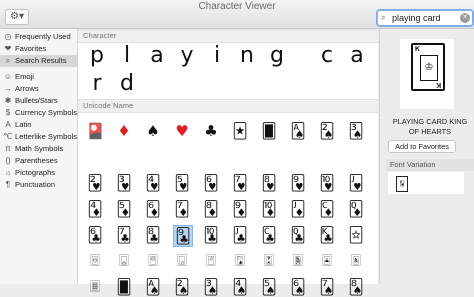 The width and height of the screenshot is (474, 297). Describe the element at coordinates (95, 183) in the screenshot. I see `playing-card-cell: 🂲` at that location.